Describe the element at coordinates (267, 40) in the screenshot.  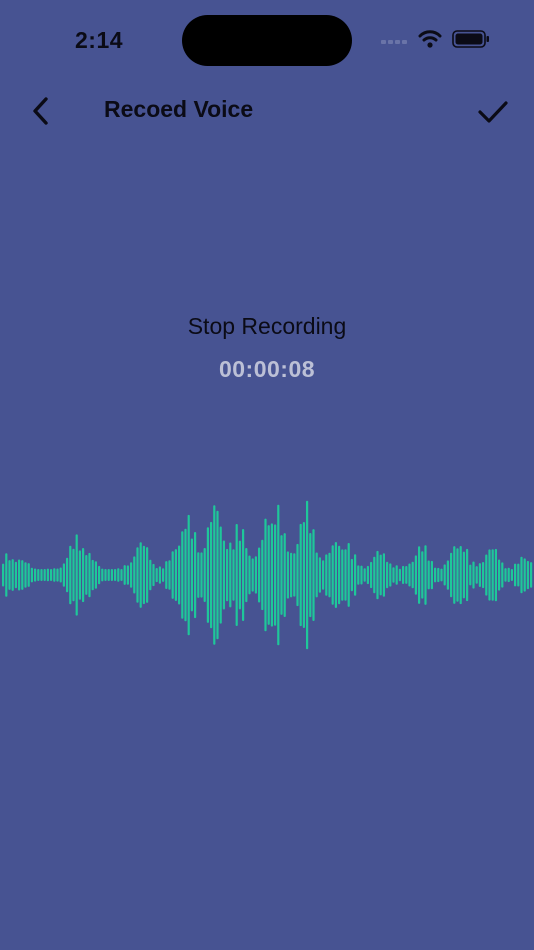
I see `status-bar: 2:14` at that location.